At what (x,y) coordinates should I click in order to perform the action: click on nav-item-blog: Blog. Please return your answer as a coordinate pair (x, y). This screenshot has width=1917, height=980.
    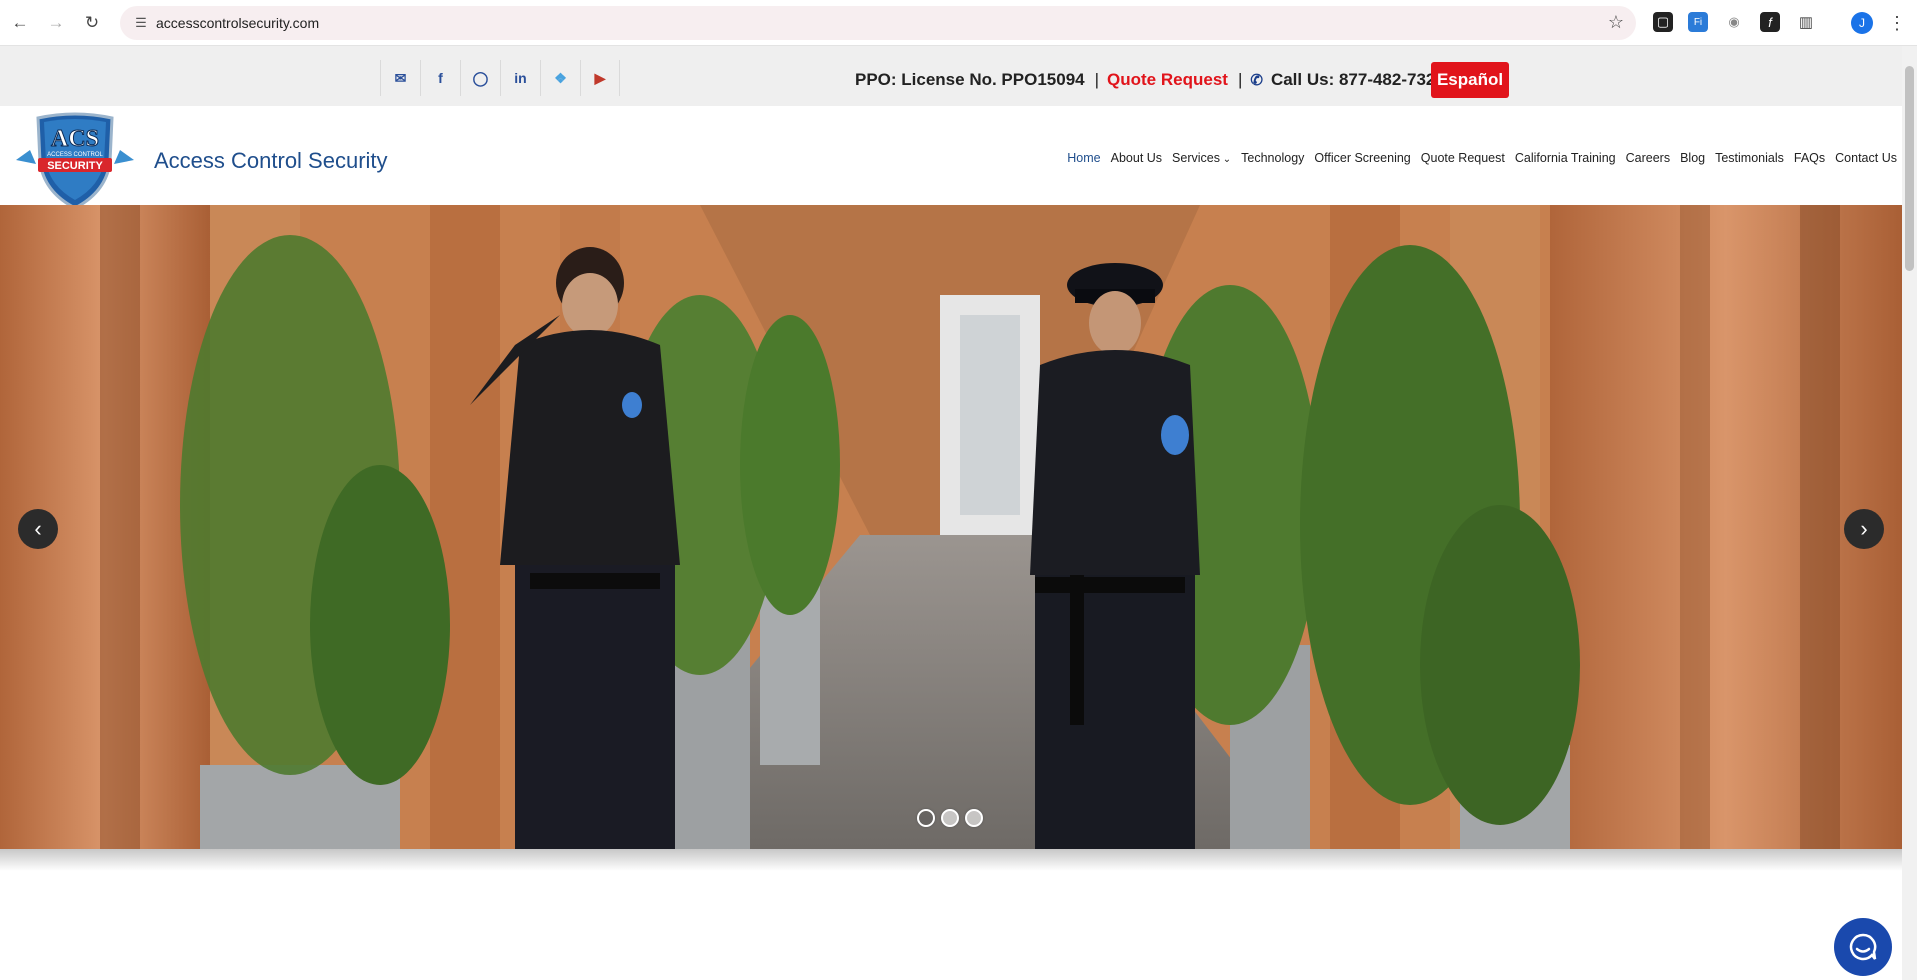
    Looking at the image, I should click on (1692, 158).